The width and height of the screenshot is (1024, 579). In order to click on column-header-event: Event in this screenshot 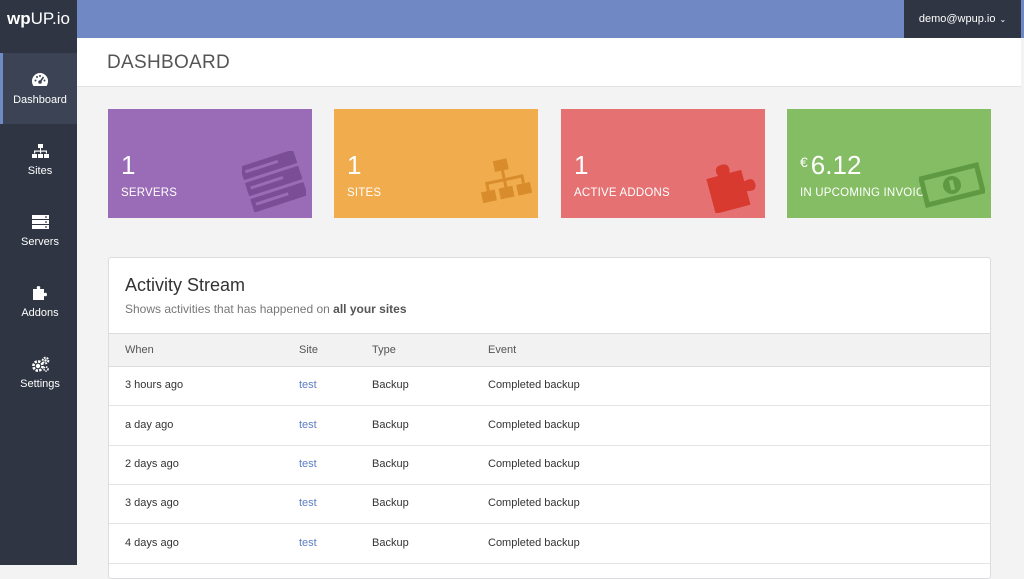, I will do `click(502, 350)`.